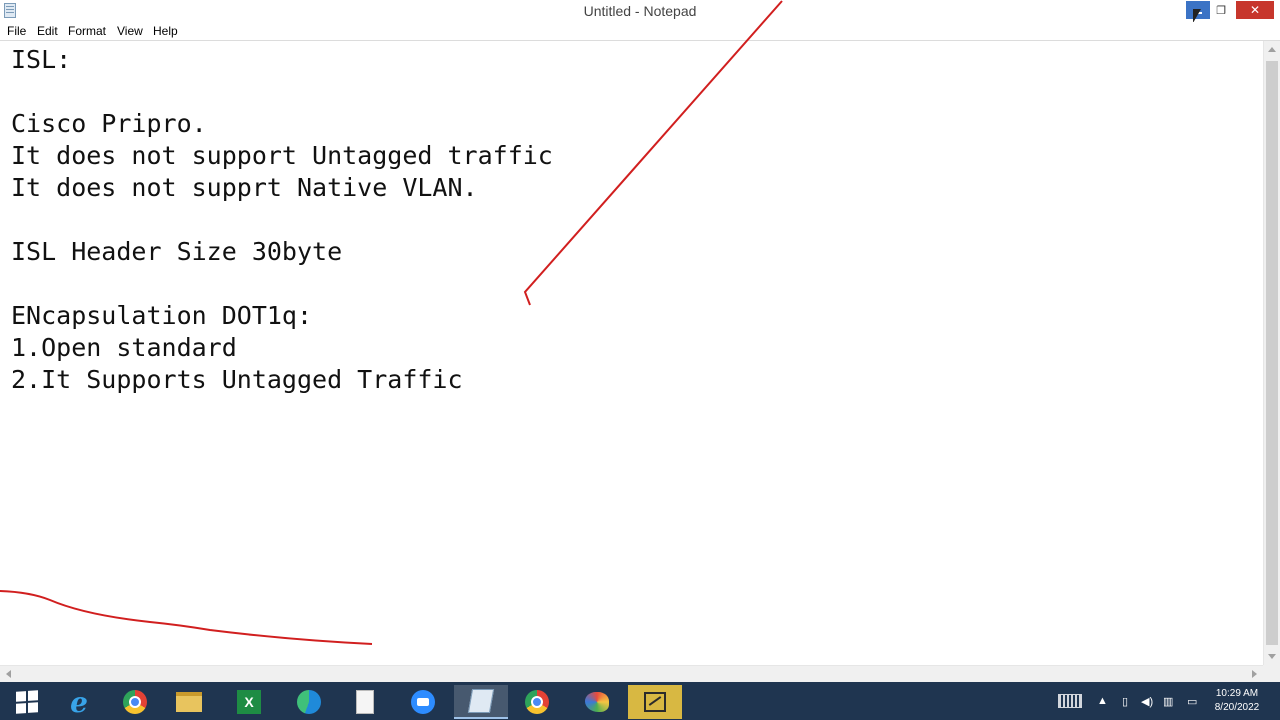  I want to click on menu-bar: File Edit Format View Help, so click(640, 31).